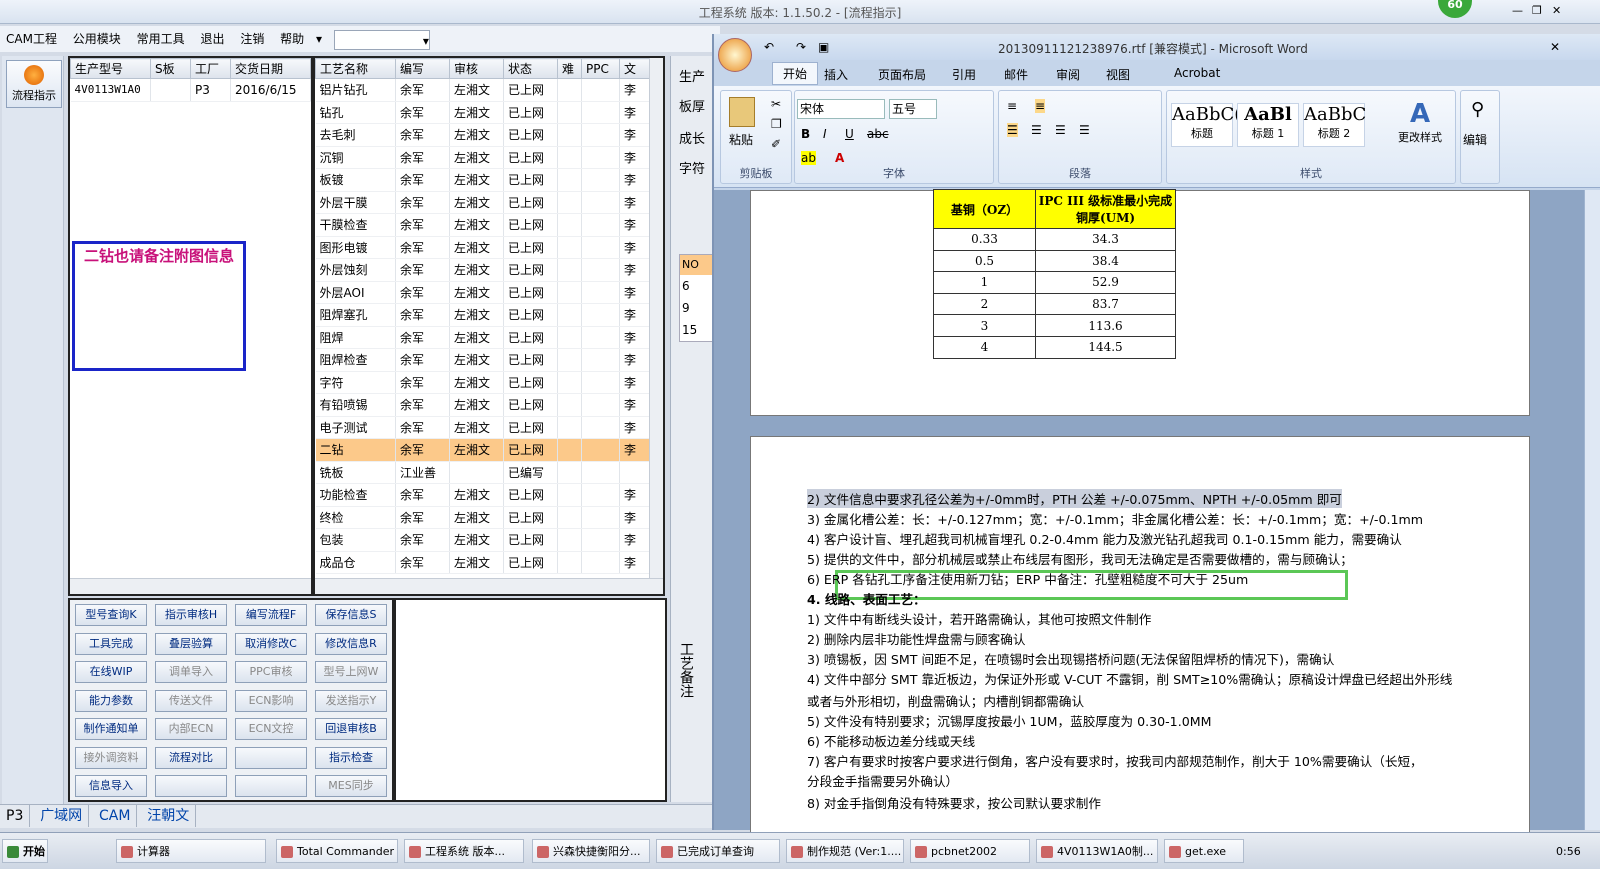 The width and height of the screenshot is (1600, 869). I want to click on style-title: AaBbC(标题, so click(1206, 125).